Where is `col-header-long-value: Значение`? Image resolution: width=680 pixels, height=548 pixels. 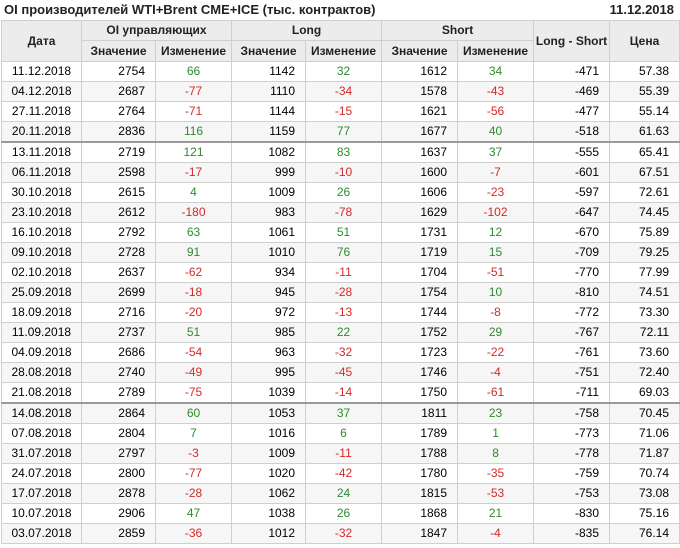
col-header-long-value: Значение is located at coordinates (269, 51).